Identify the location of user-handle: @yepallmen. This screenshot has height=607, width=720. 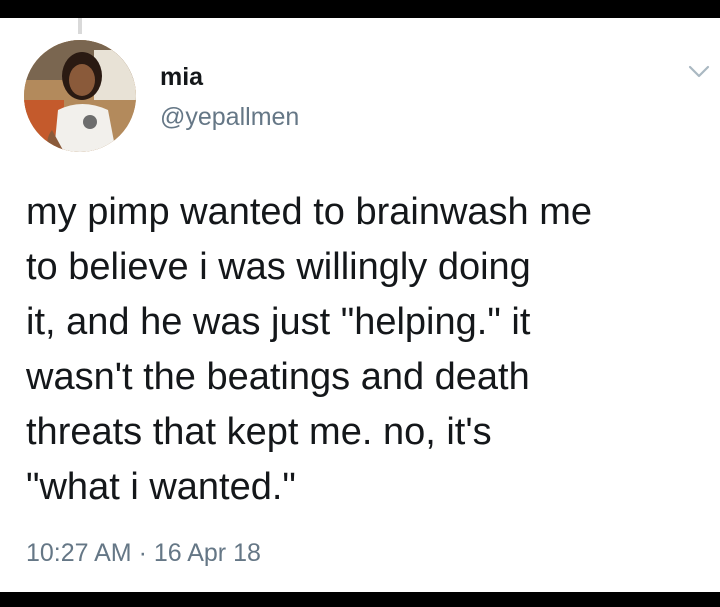
(229, 117).